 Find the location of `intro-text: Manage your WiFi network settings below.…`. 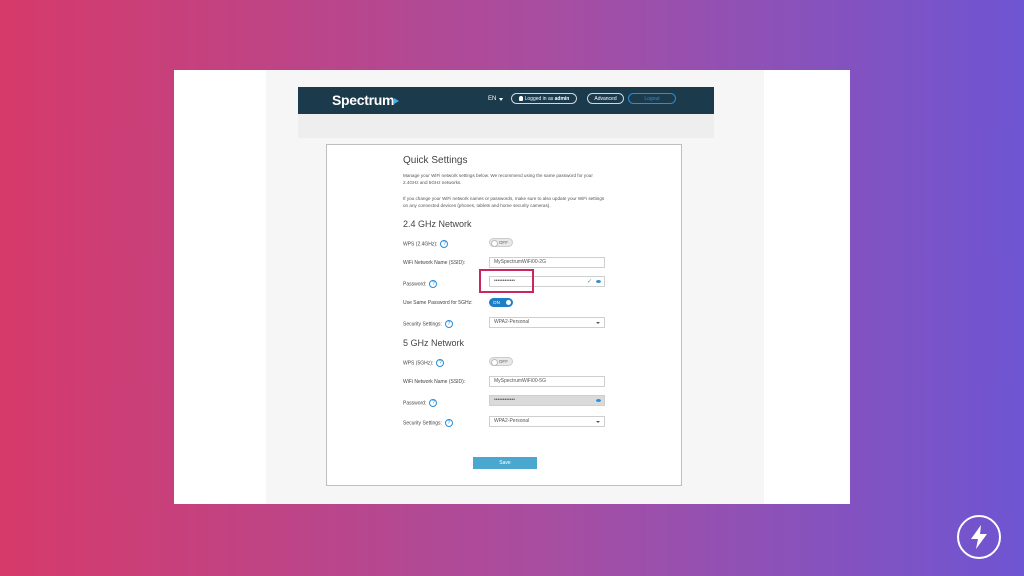

intro-text: Manage your WiFi network settings below.… is located at coordinates (498, 179).